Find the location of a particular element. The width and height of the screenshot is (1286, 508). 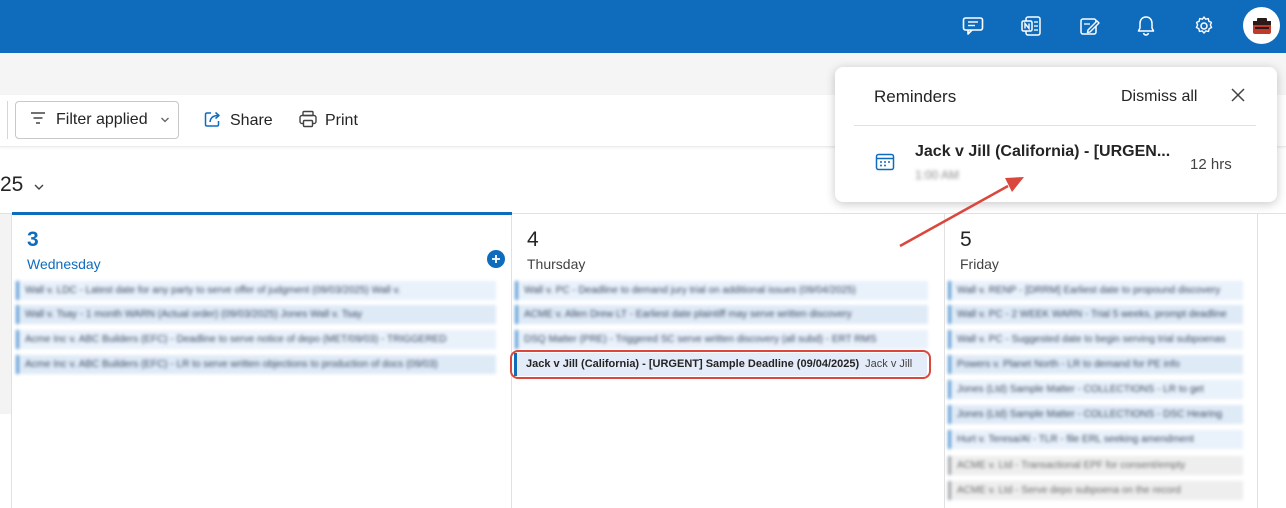

filter-button: Filter applied is located at coordinates (97, 120).